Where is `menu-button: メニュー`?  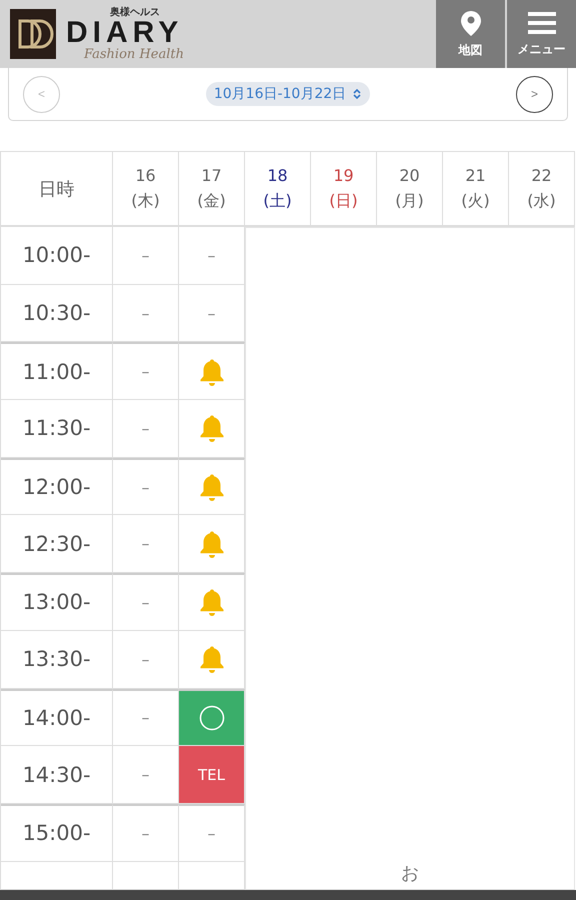 menu-button: メニュー is located at coordinates (541, 34).